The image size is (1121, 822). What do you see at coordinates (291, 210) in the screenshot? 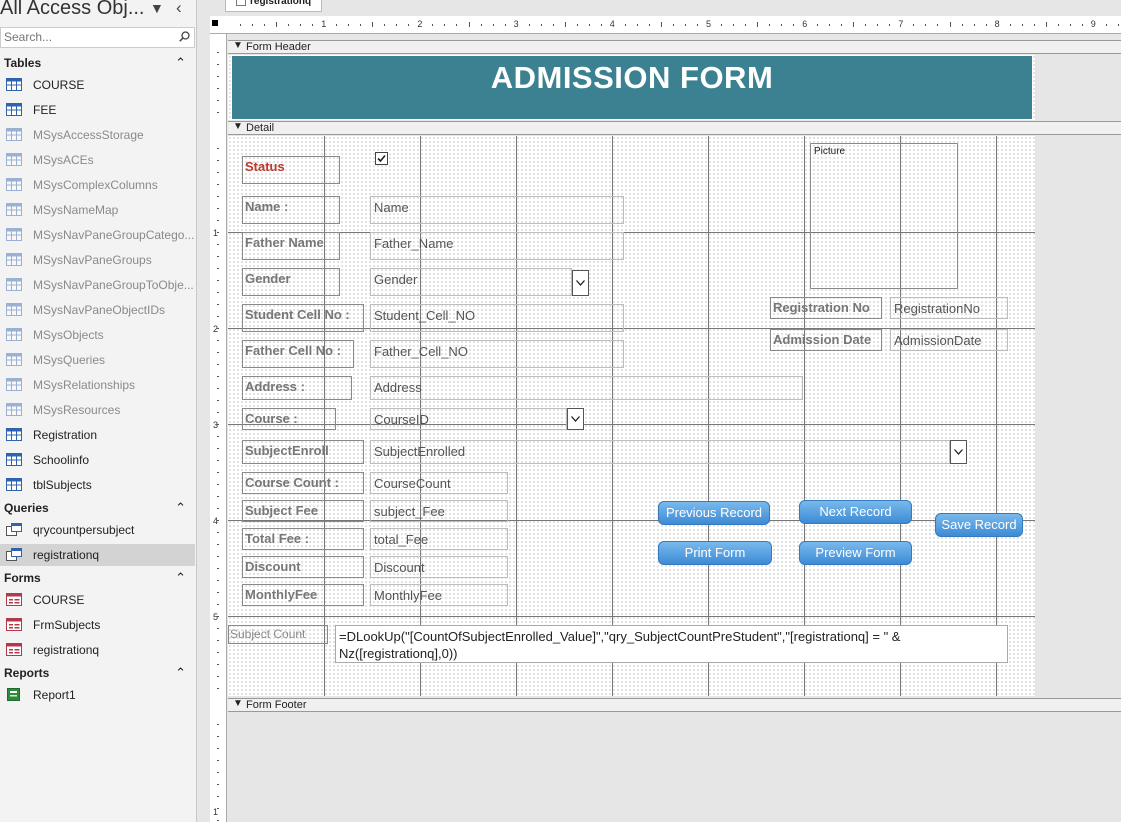
I see `name-label: Name :` at bounding box center [291, 210].